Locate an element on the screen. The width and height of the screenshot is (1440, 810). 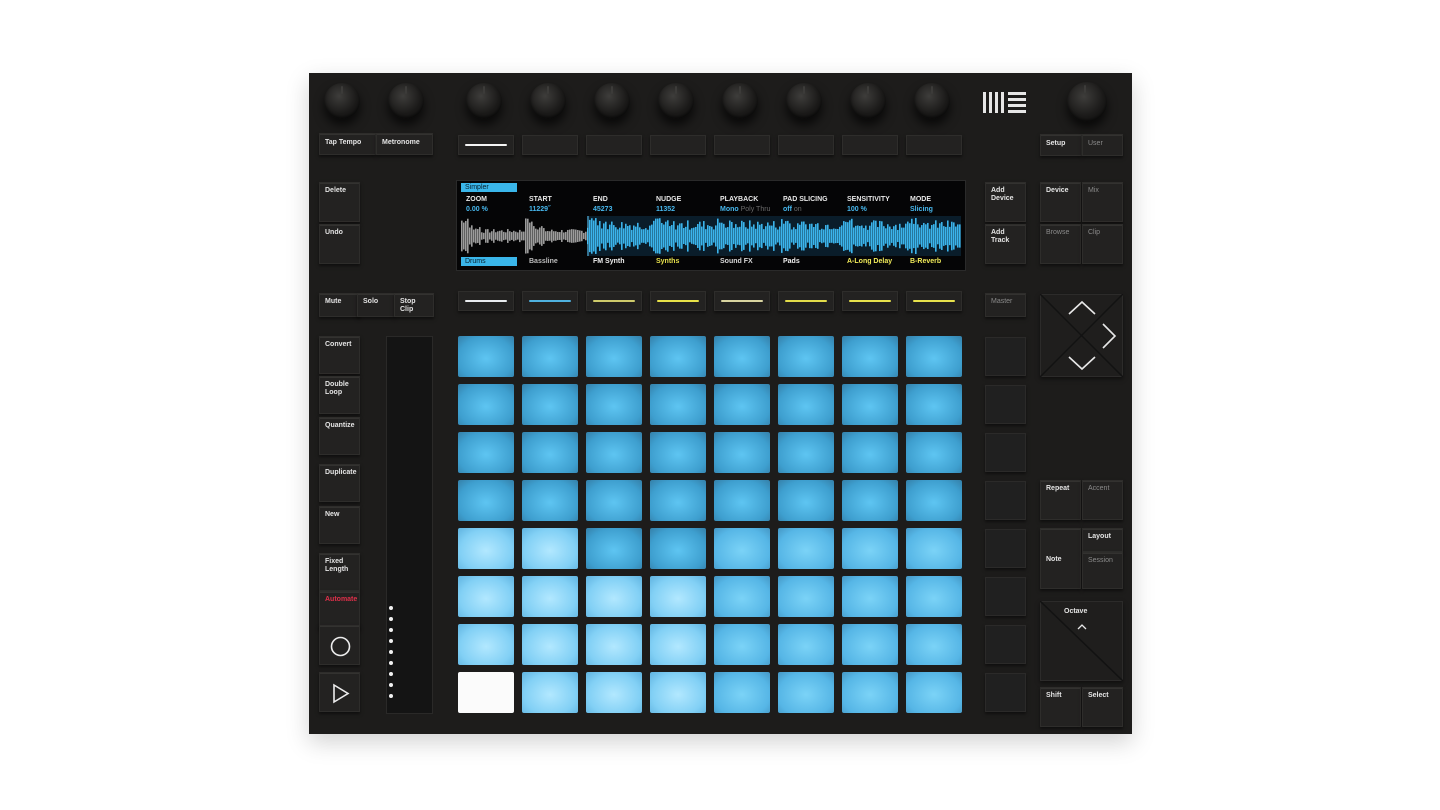
pad-r3-c8 is located at coordinates (934, 452).